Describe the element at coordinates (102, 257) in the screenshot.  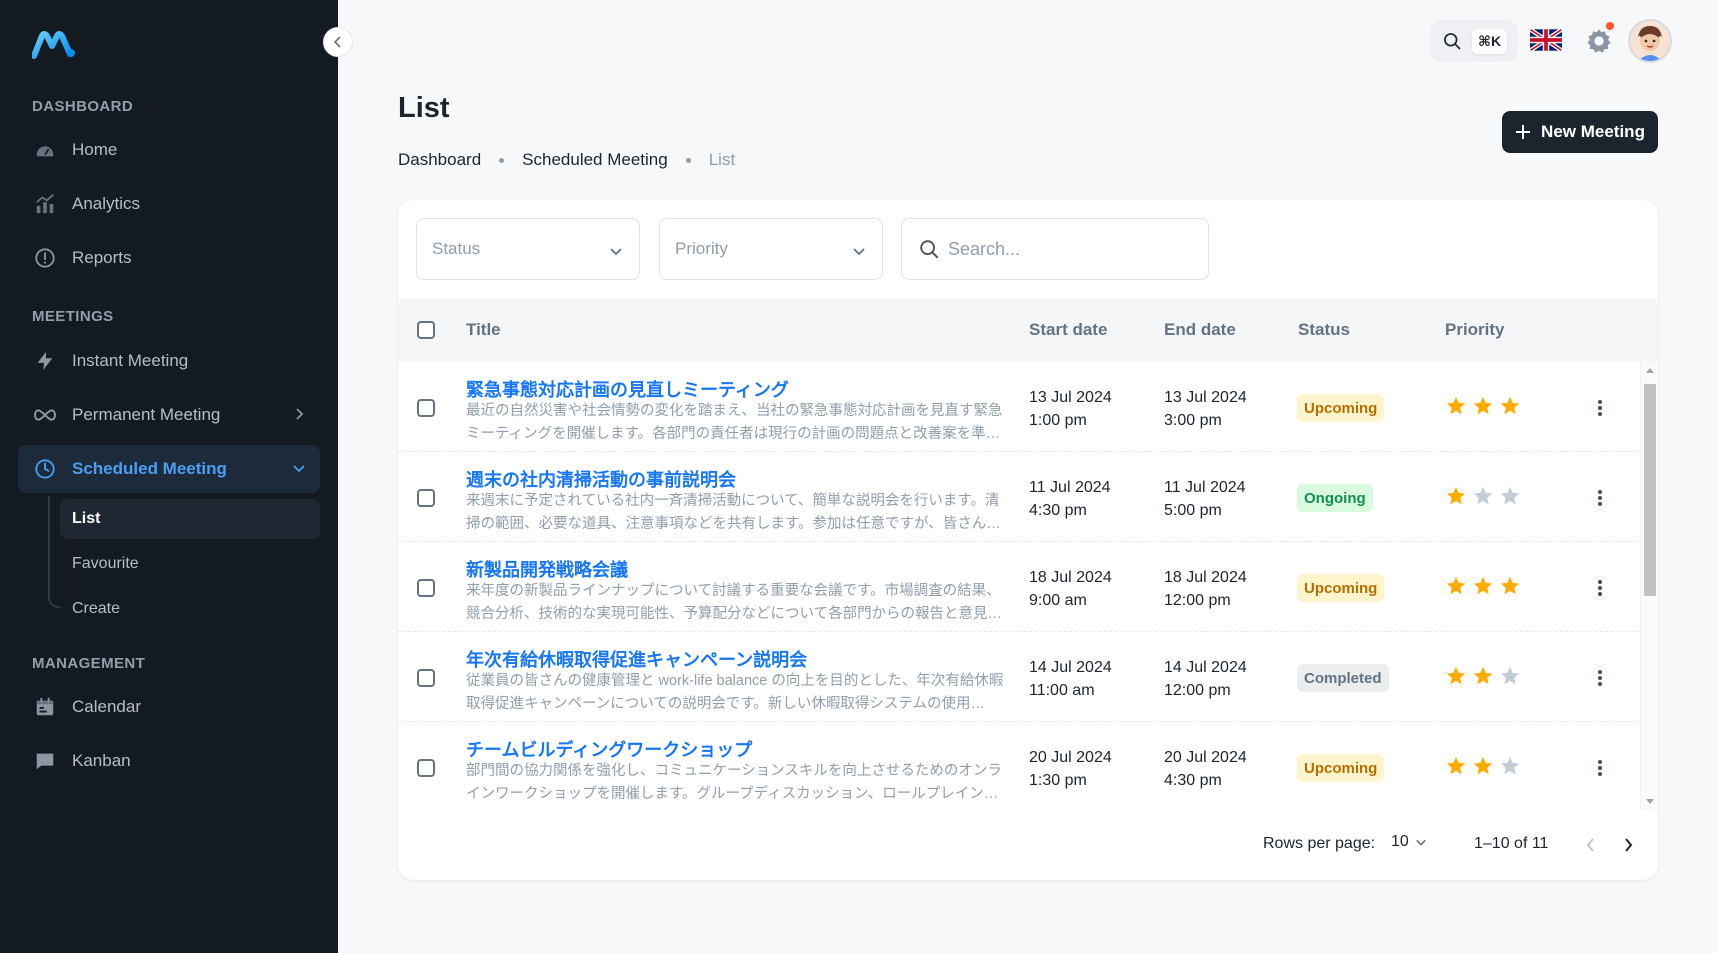
I see `sidebar-item-label: Reports` at that location.